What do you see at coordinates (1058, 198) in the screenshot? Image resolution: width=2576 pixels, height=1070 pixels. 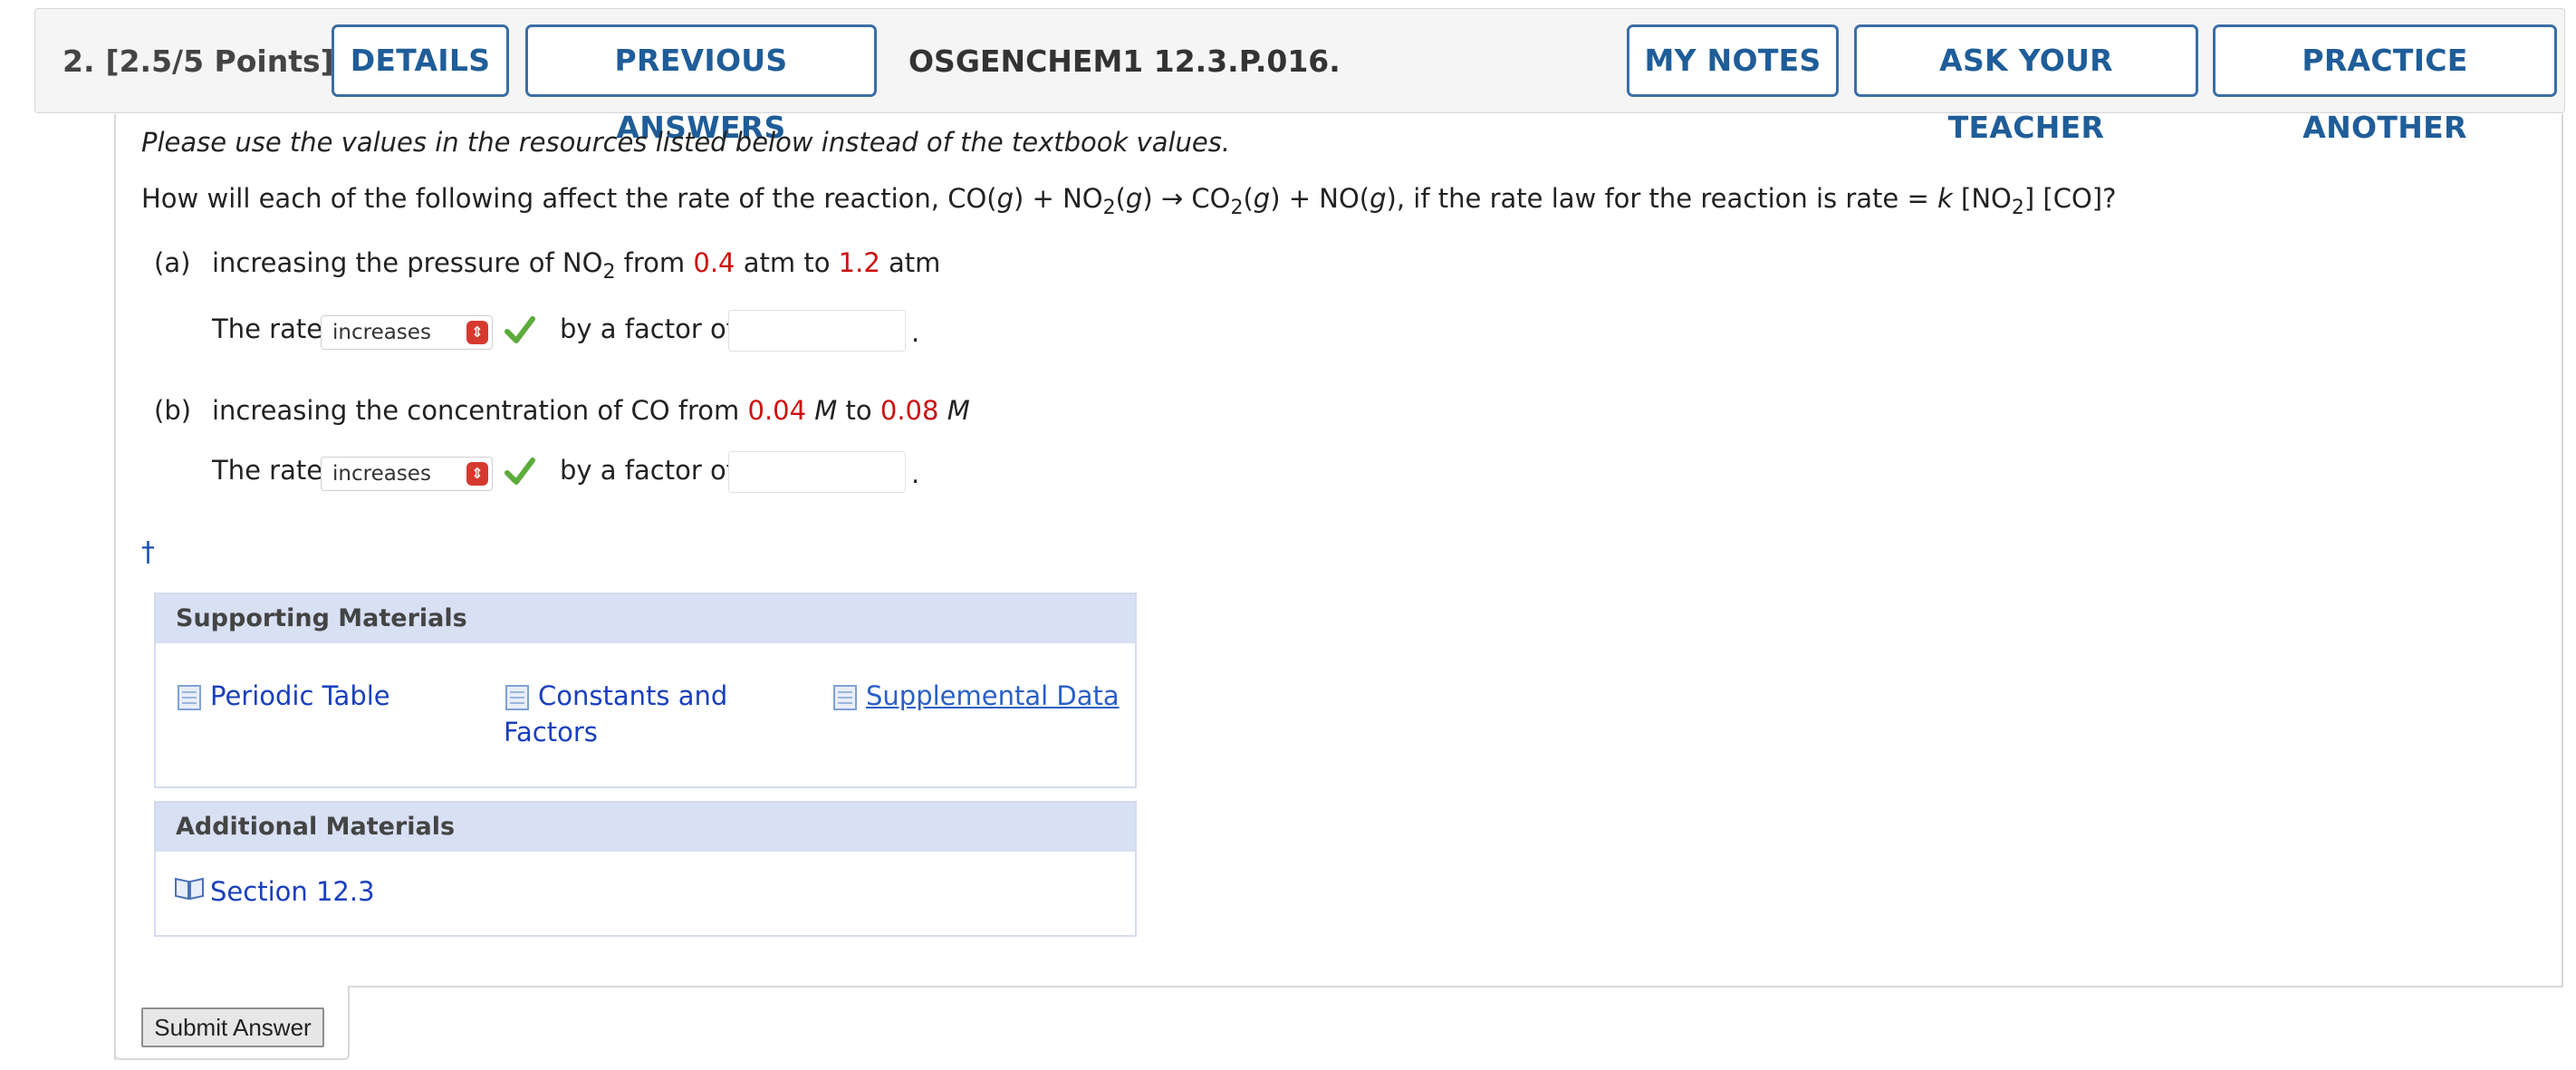 I see `prompt-part: ) + NO` at bounding box center [1058, 198].